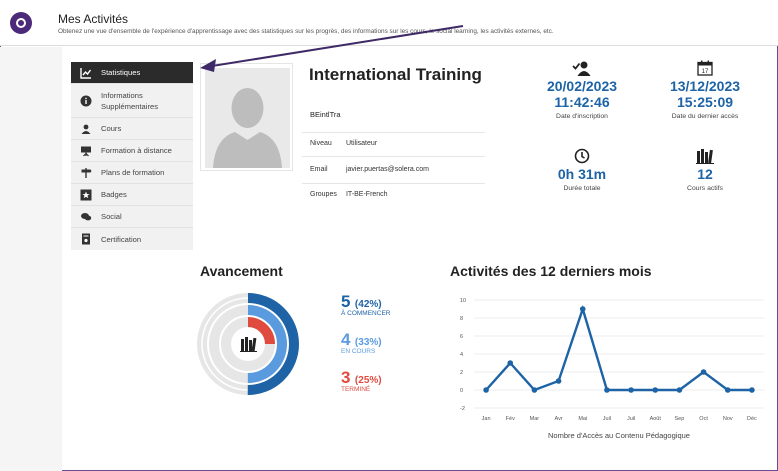  What do you see at coordinates (461, 373) in the screenshot?
I see `y-tick-label: 2` at bounding box center [461, 373].